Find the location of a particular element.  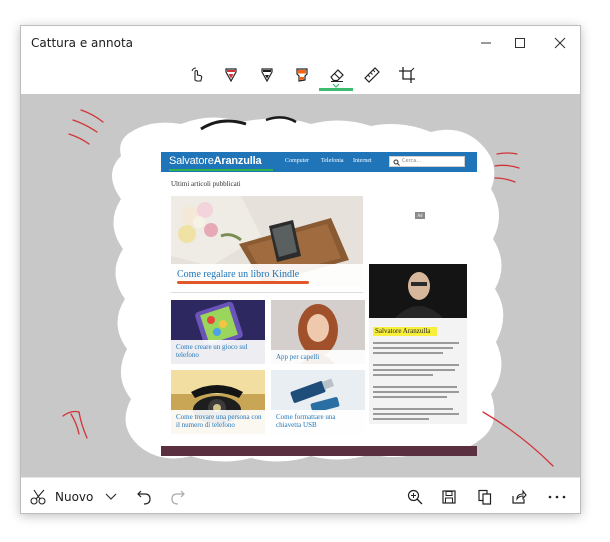

pencil-button is located at coordinates (267, 75).